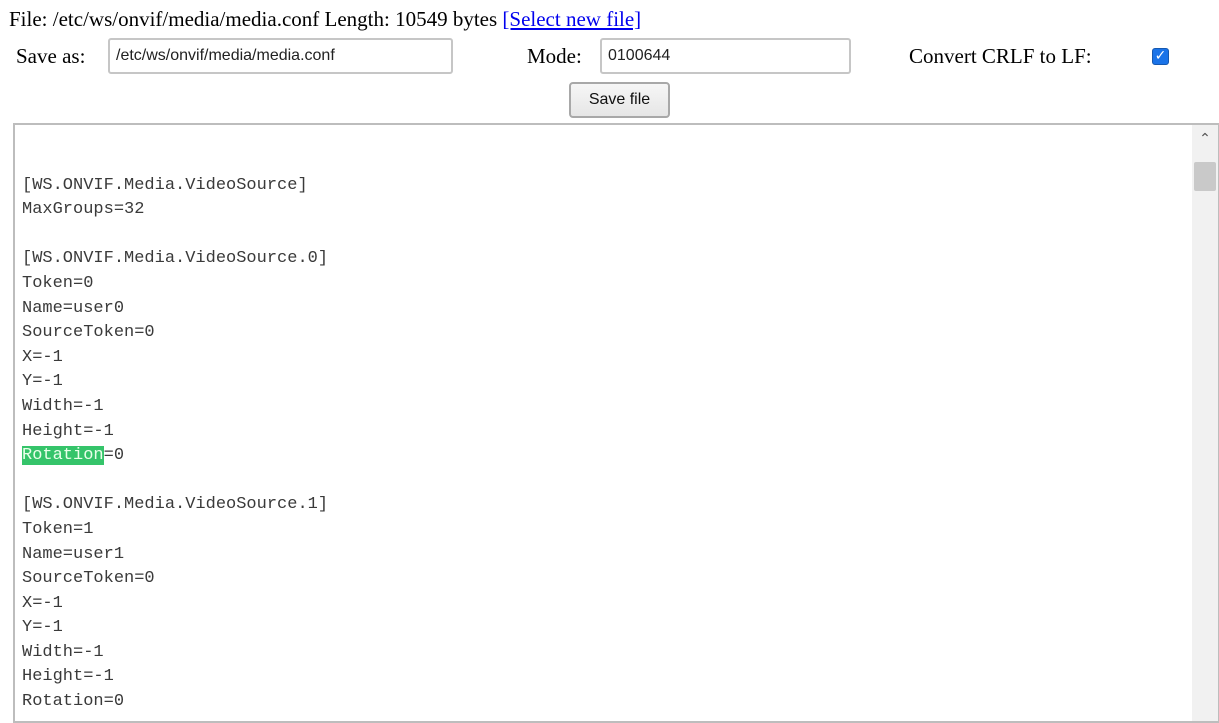 This screenshot has width=1219, height=723. Describe the element at coordinates (1205, 141) in the screenshot. I see `chevron-up-icon: ⌃` at that location.